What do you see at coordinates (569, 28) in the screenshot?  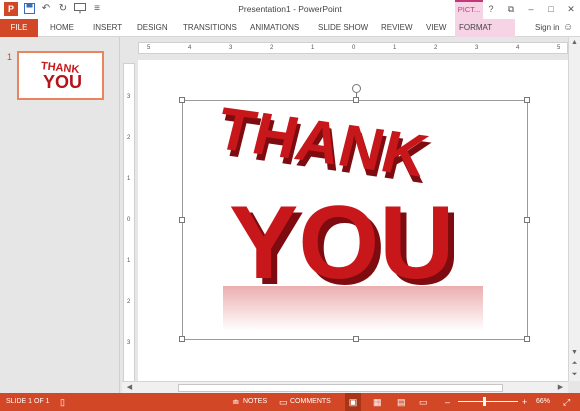 I see `smiley-icon: ☺` at bounding box center [569, 28].